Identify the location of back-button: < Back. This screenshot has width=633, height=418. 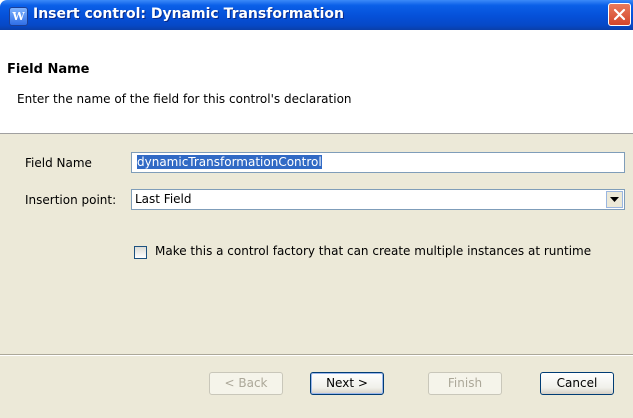
(246, 383).